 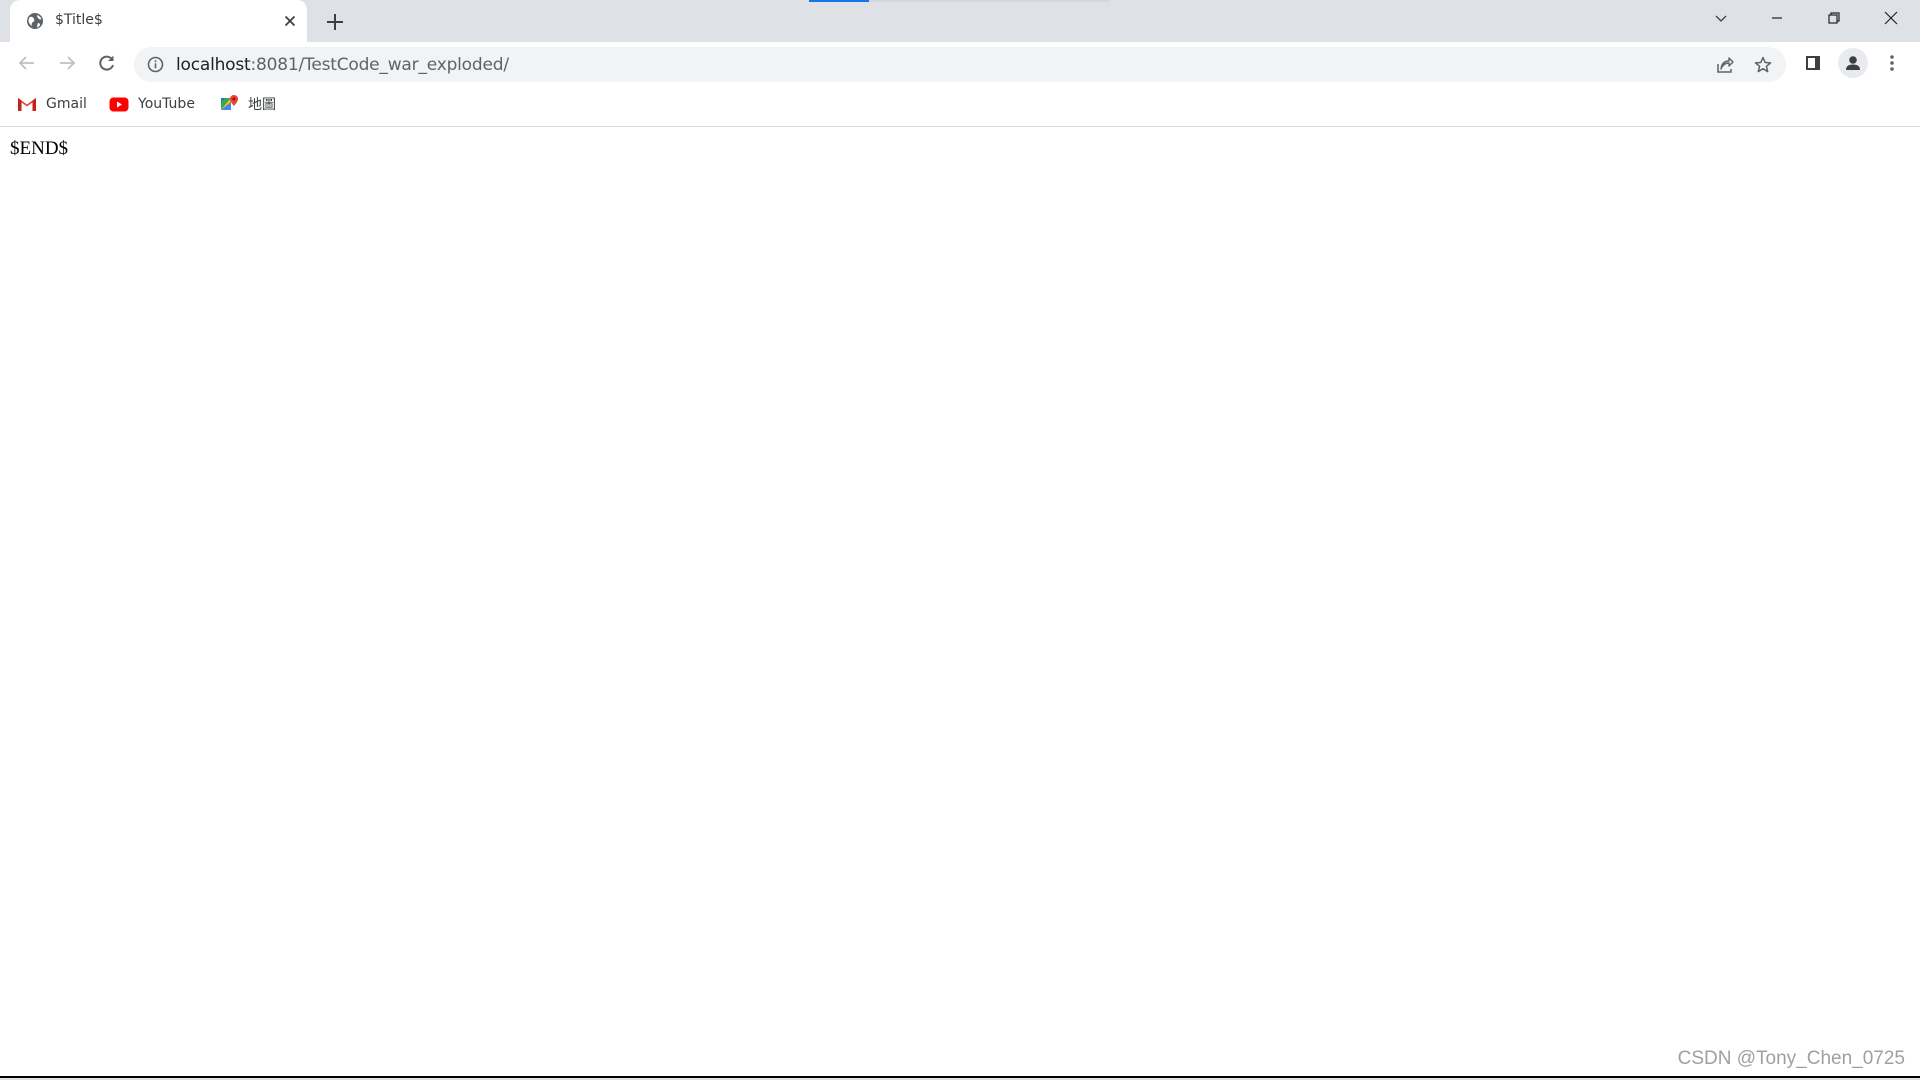 What do you see at coordinates (39, 148) in the screenshot?
I see `page-body-text: $END$` at bounding box center [39, 148].